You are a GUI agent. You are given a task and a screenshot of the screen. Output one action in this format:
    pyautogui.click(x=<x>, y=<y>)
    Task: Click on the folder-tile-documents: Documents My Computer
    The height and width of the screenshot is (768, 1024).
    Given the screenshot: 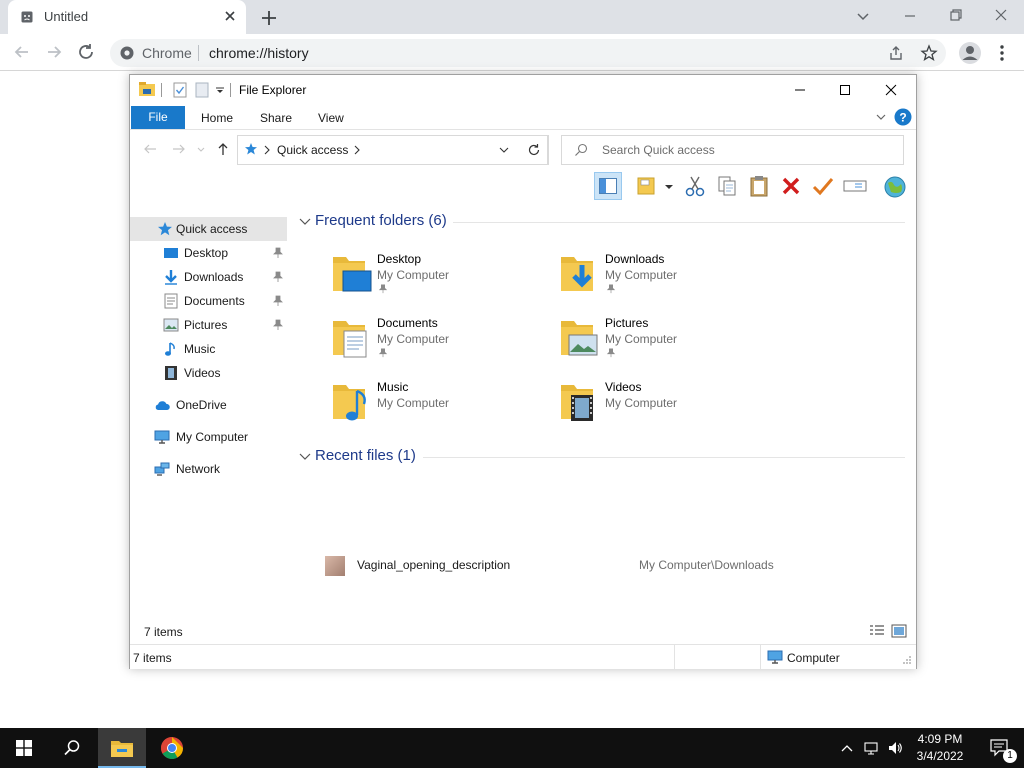 What is the action you would take?
    pyautogui.click(x=441, y=343)
    